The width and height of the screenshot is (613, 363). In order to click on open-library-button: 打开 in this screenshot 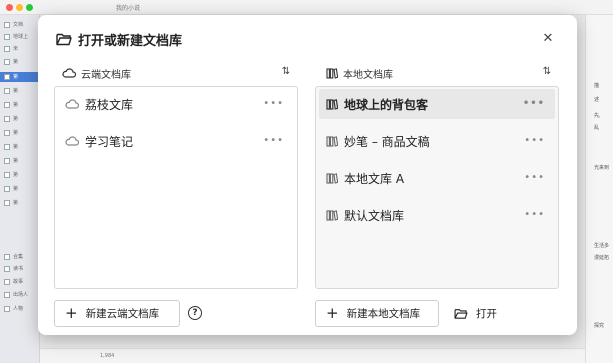, I will do `click(475, 313)`.